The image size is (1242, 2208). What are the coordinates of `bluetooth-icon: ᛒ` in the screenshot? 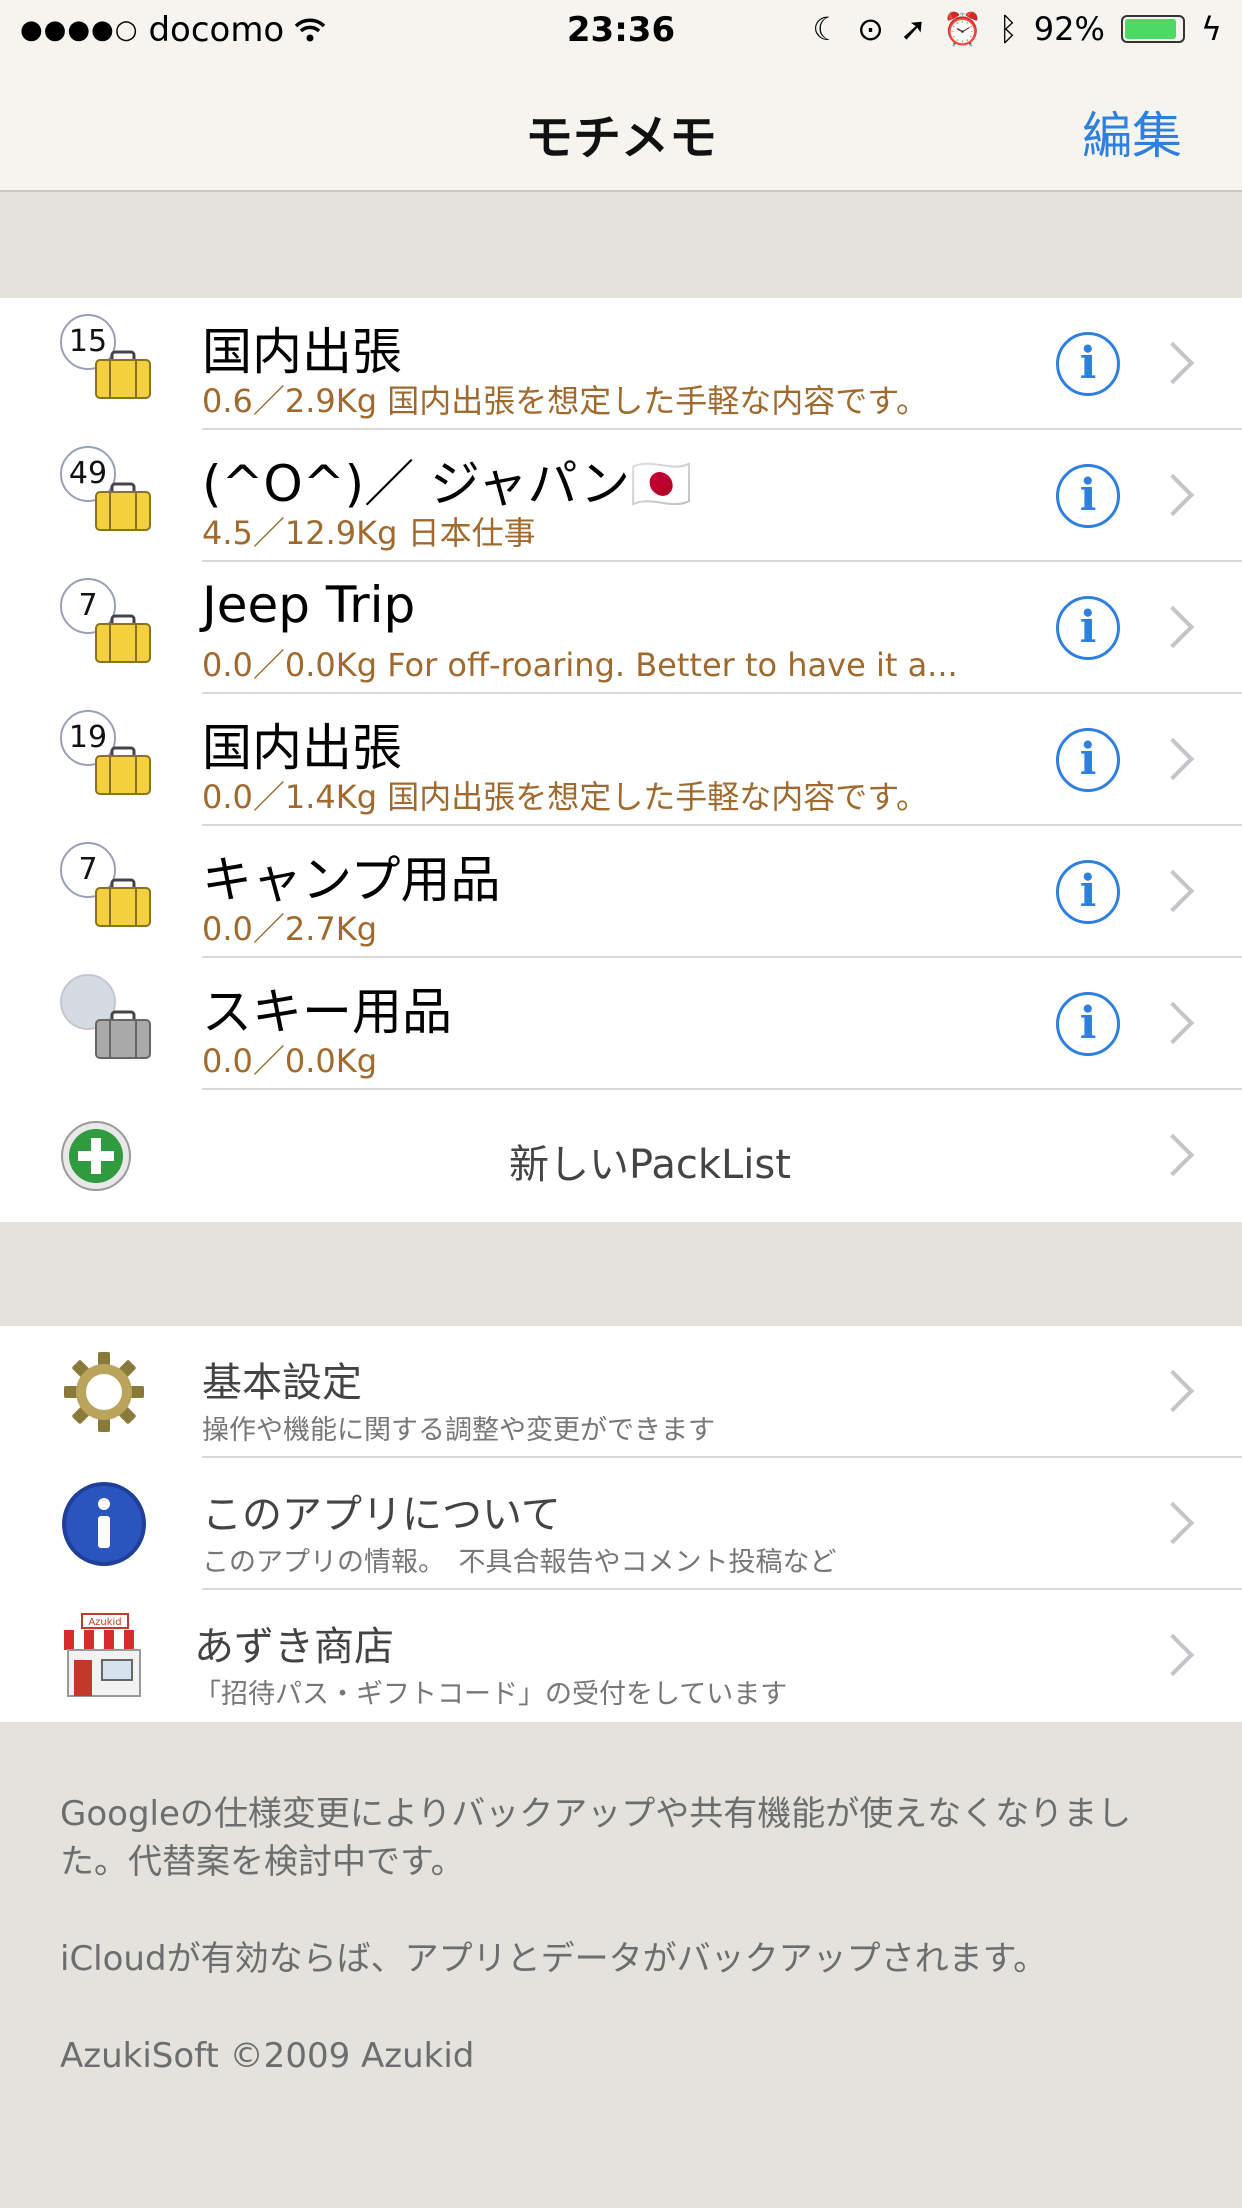 It's located at (1008, 29).